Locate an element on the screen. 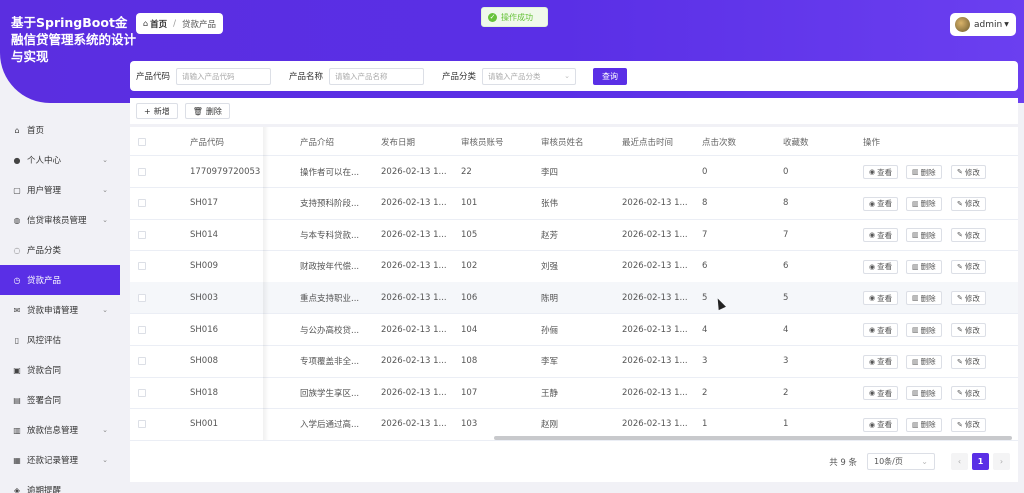 The height and width of the screenshot is (493, 1024). sidebar-item: ● 个人中心 ⌄ is located at coordinates (60, 160).